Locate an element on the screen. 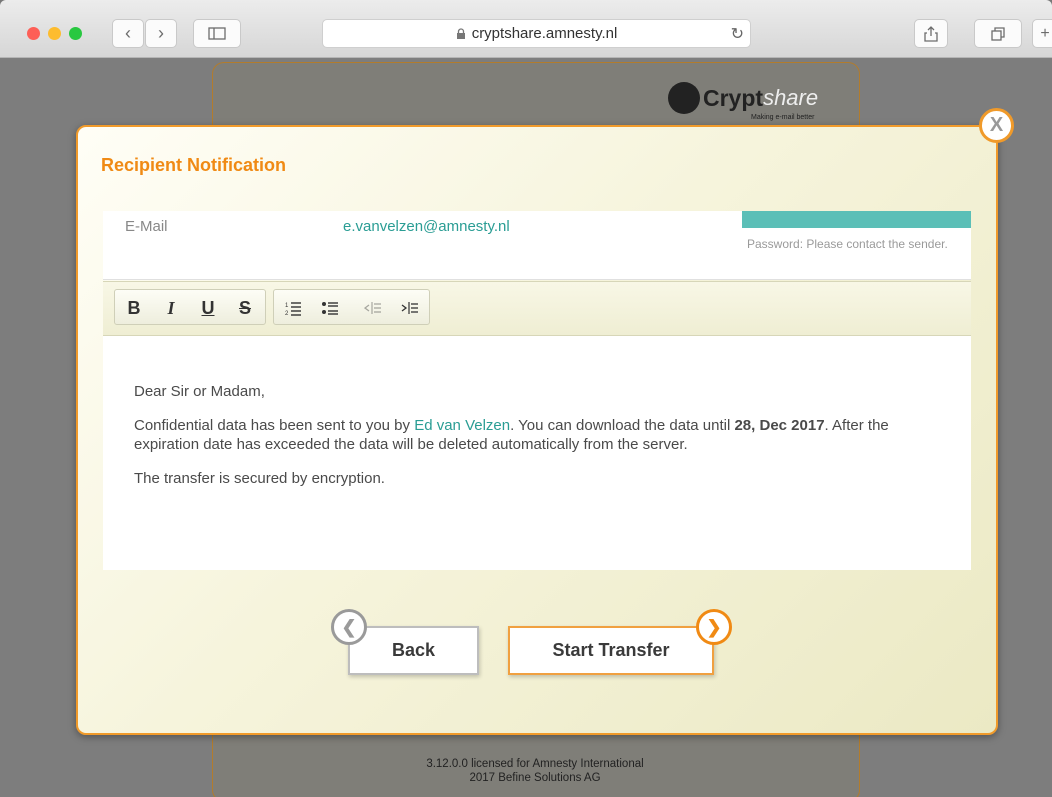 Image resolution: width=1052 pixels, height=797 pixels. back-nav-button: ‹ is located at coordinates (128, 33).